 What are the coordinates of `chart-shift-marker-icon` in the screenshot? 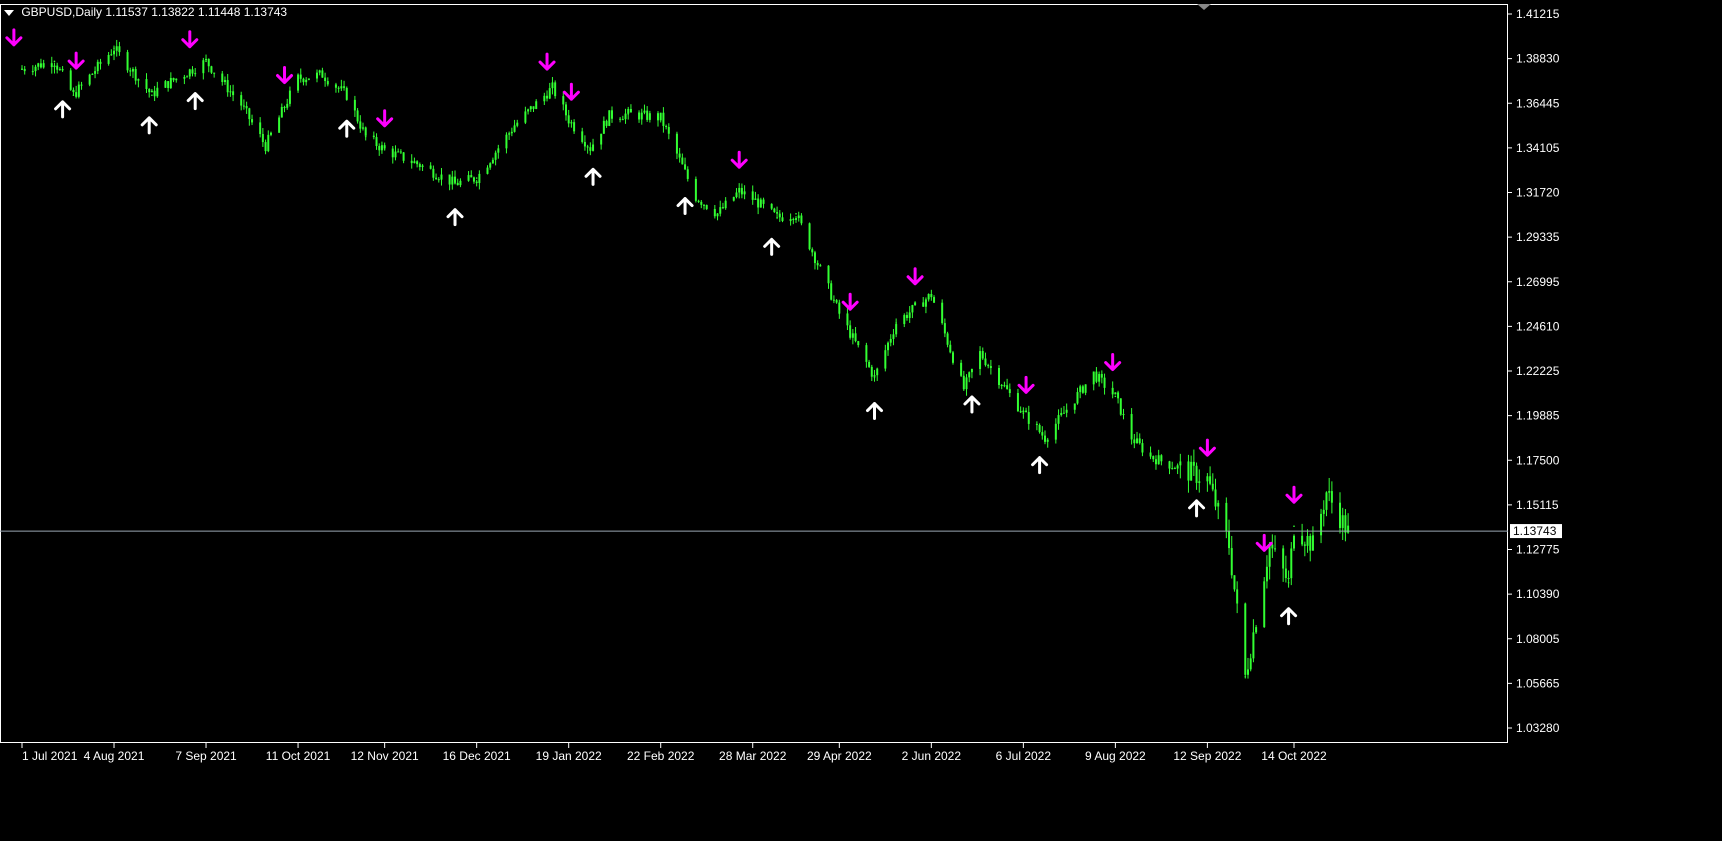 It's located at (1204, 7).